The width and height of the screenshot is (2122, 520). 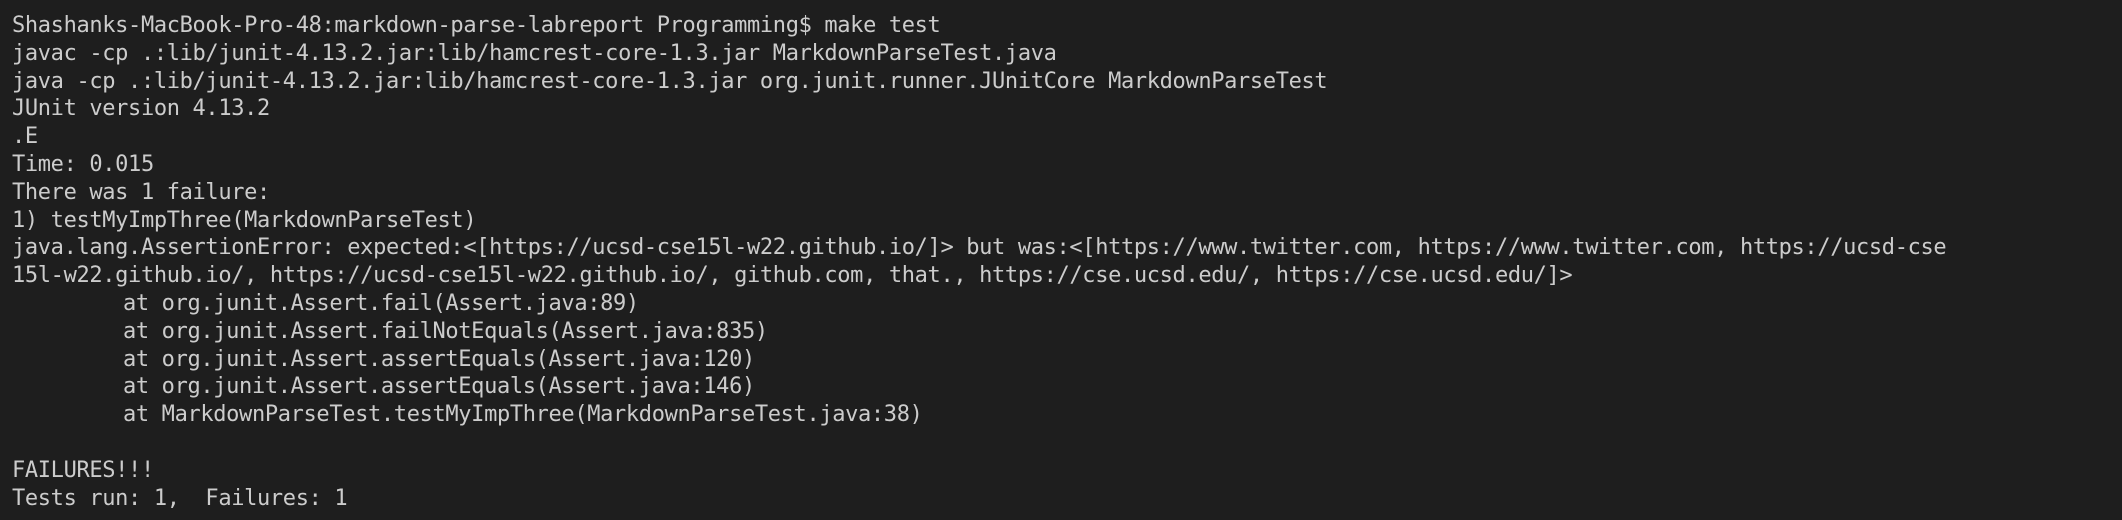 I want to click on junit-version-line: JUnit version 4.13.2, so click(x=141, y=109).